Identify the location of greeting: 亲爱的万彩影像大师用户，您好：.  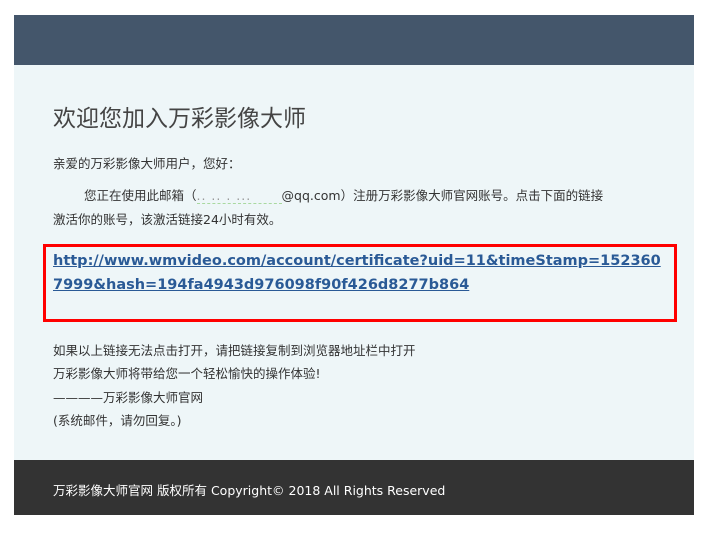
(147, 163).